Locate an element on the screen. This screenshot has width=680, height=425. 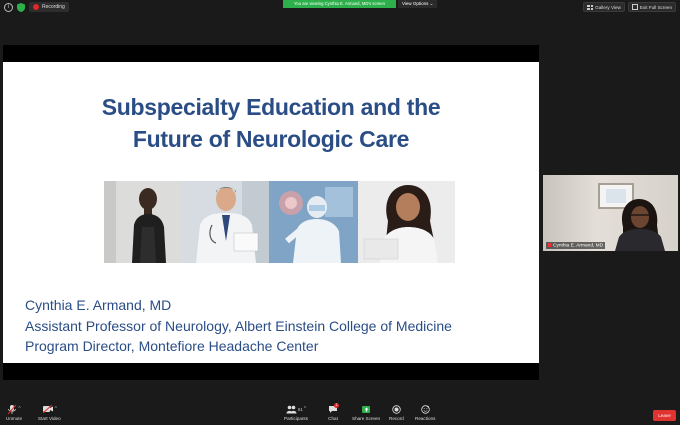
view-options-button: View Options ⌄ is located at coordinates (418, 4).